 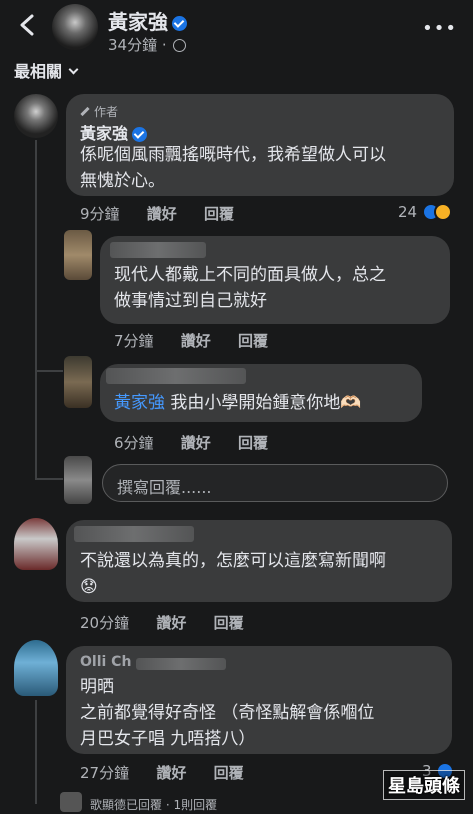 What do you see at coordinates (227, 713) in the screenshot?
I see `comment-text: 明晒 之前都覺得好奇怪 （奇怪點解會係嗰位 月巴女子唱 九唔搭八）` at bounding box center [227, 713].